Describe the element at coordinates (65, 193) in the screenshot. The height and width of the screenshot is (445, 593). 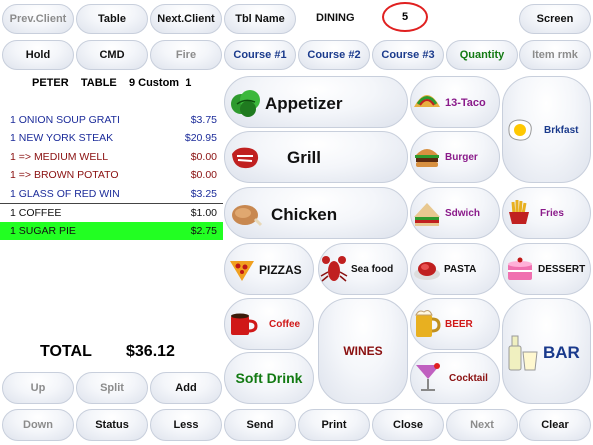
I see `order-item-label: 1 GLASS OF RED WIN` at that location.